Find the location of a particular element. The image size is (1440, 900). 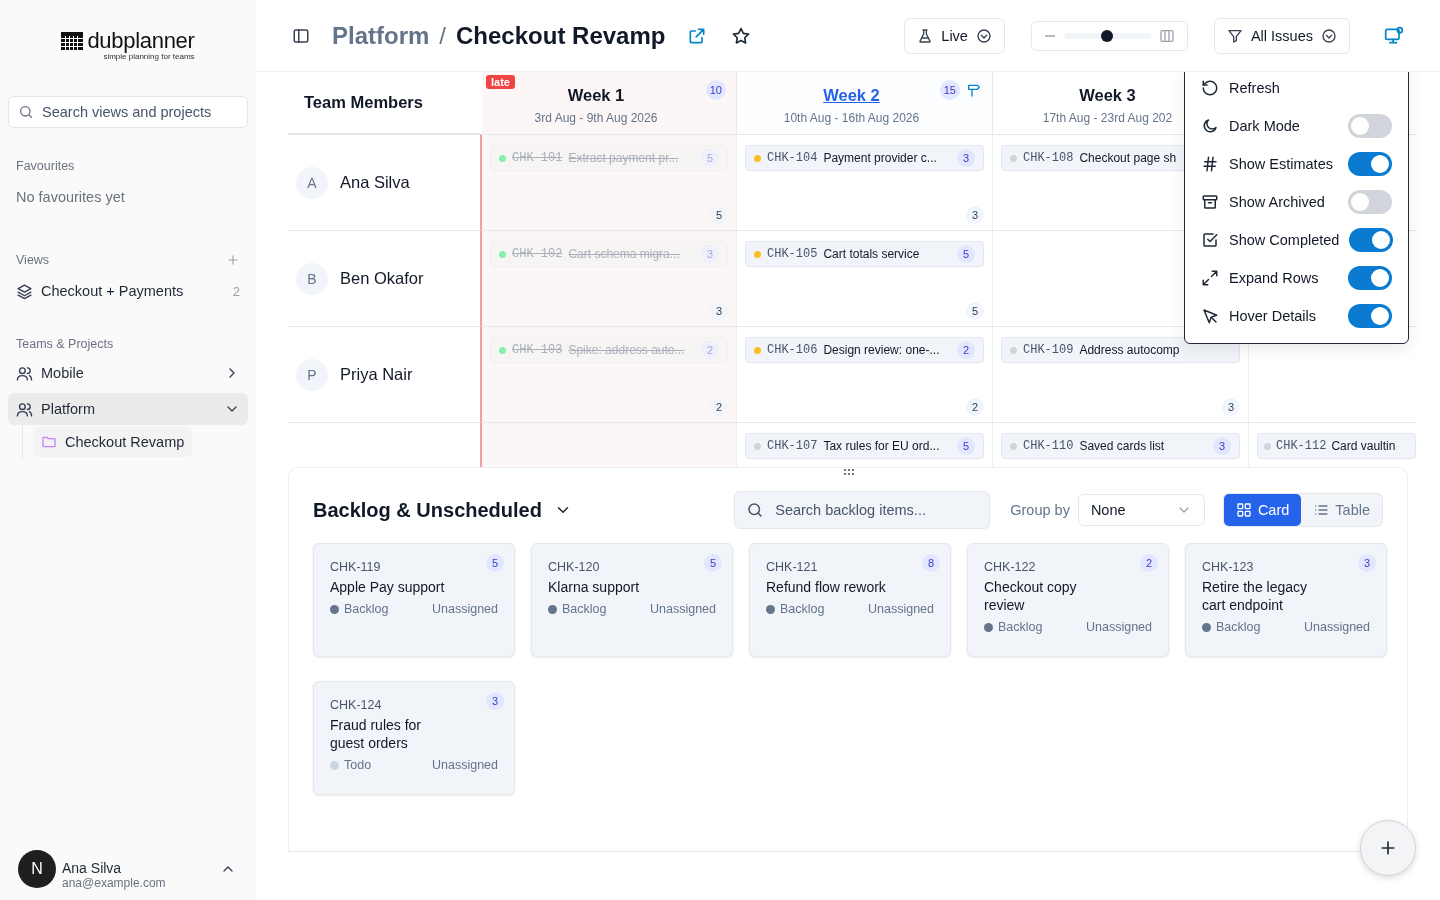

team-item: Platform is located at coordinates (128, 409).